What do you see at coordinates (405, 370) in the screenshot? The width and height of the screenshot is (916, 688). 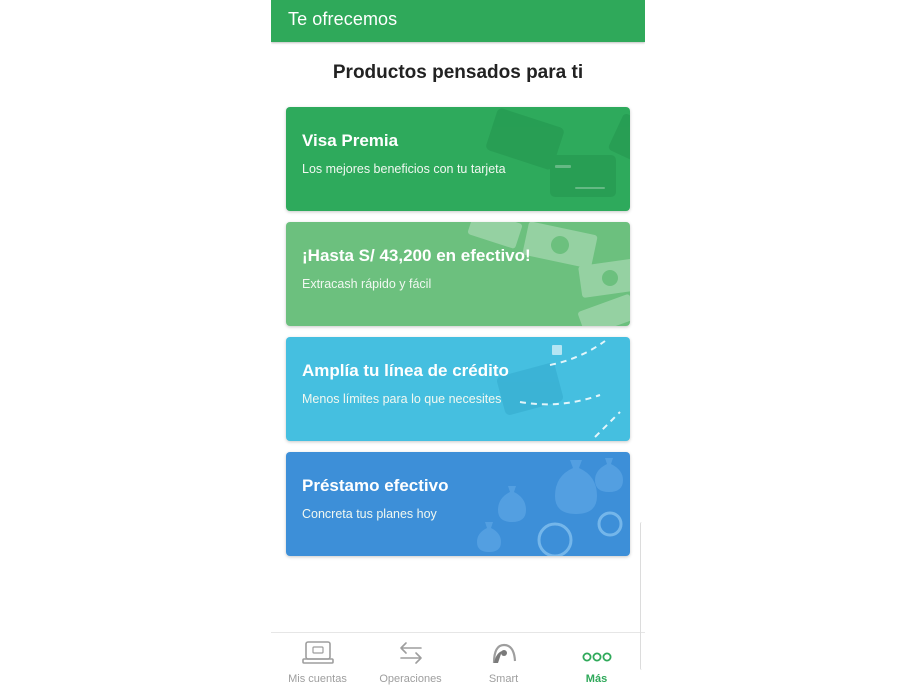 I see `card-title: Amplía tu línea de crédito` at bounding box center [405, 370].